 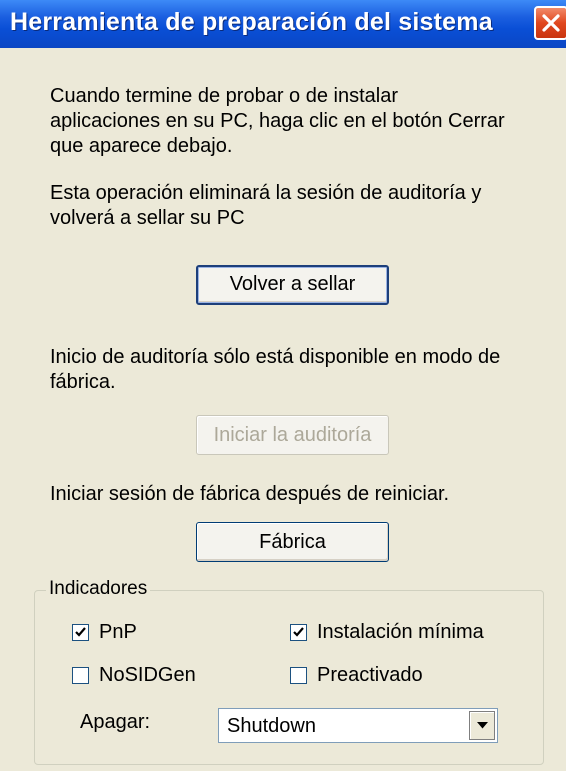 I want to click on pnp-label: PnP, so click(x=118, y=632).